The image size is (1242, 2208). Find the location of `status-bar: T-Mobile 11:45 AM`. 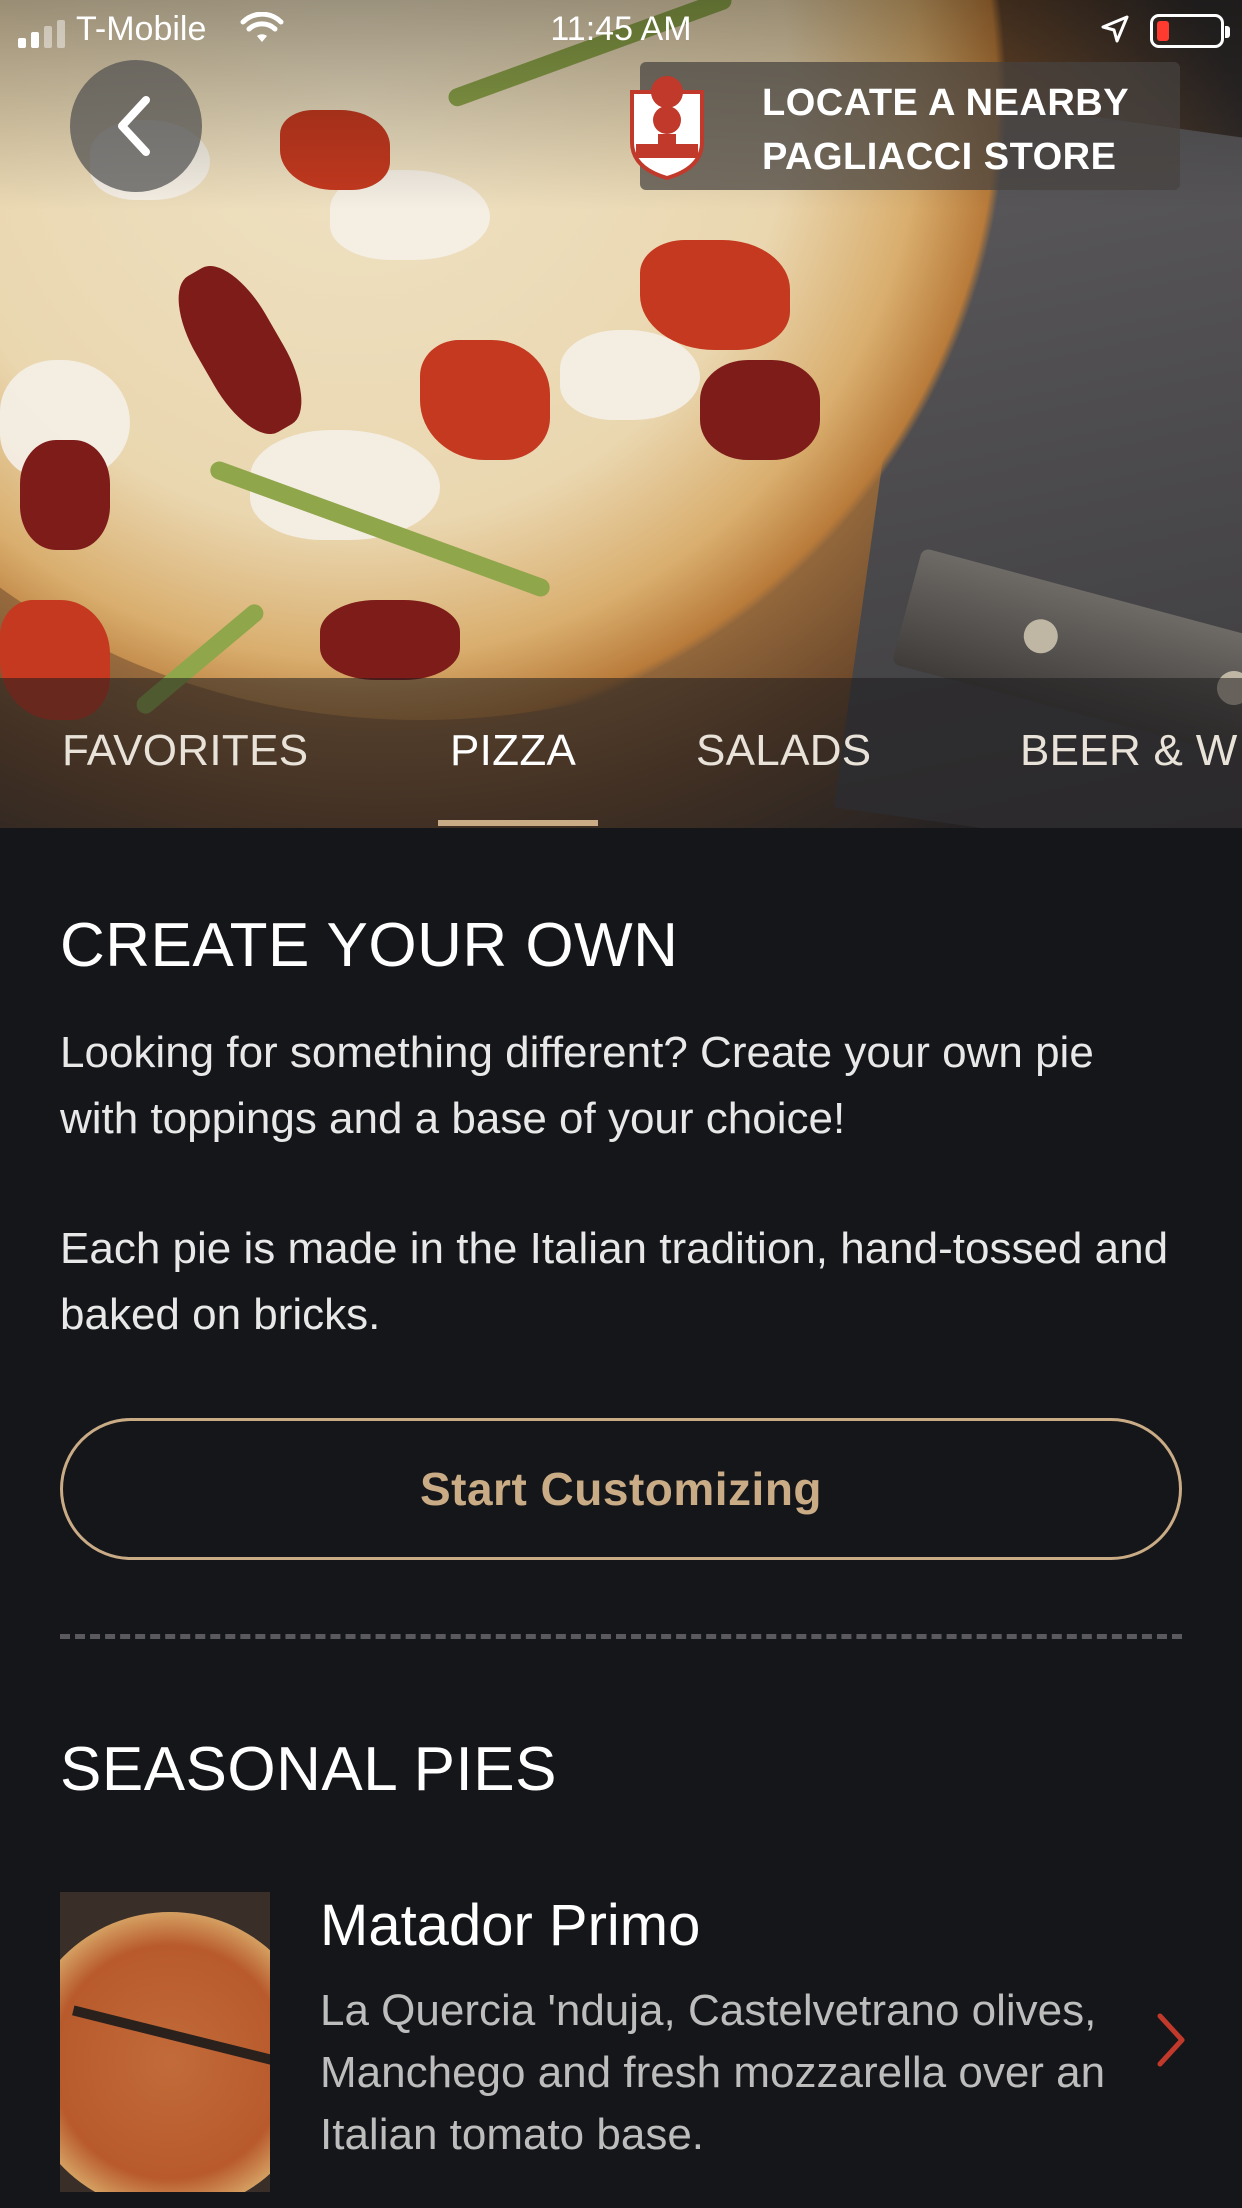

status-bar: T-Mobile 11:45 AM is located at coordinates (621, 30).